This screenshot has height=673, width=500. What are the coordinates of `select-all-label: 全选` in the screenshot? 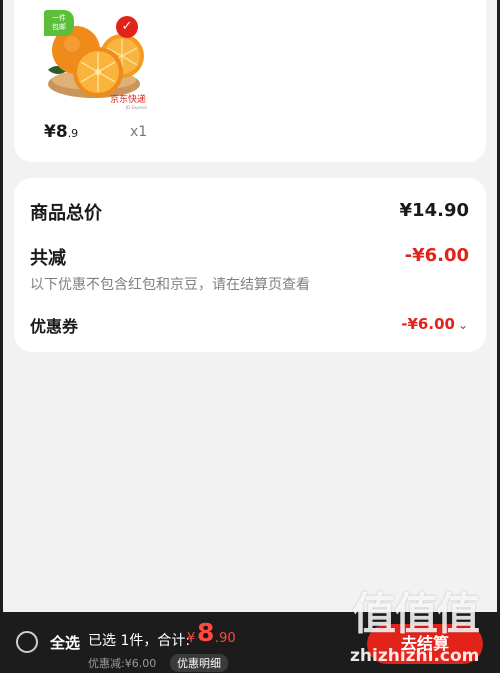 It's located at (65, 642).